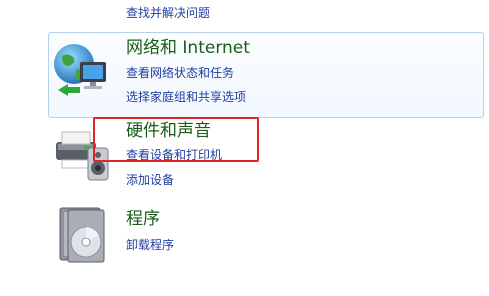  What do you see at coordinates (188, 48) in the screenshot?
I see `network-category-title: 网络和 Internet` at bounding box center [188, 48].